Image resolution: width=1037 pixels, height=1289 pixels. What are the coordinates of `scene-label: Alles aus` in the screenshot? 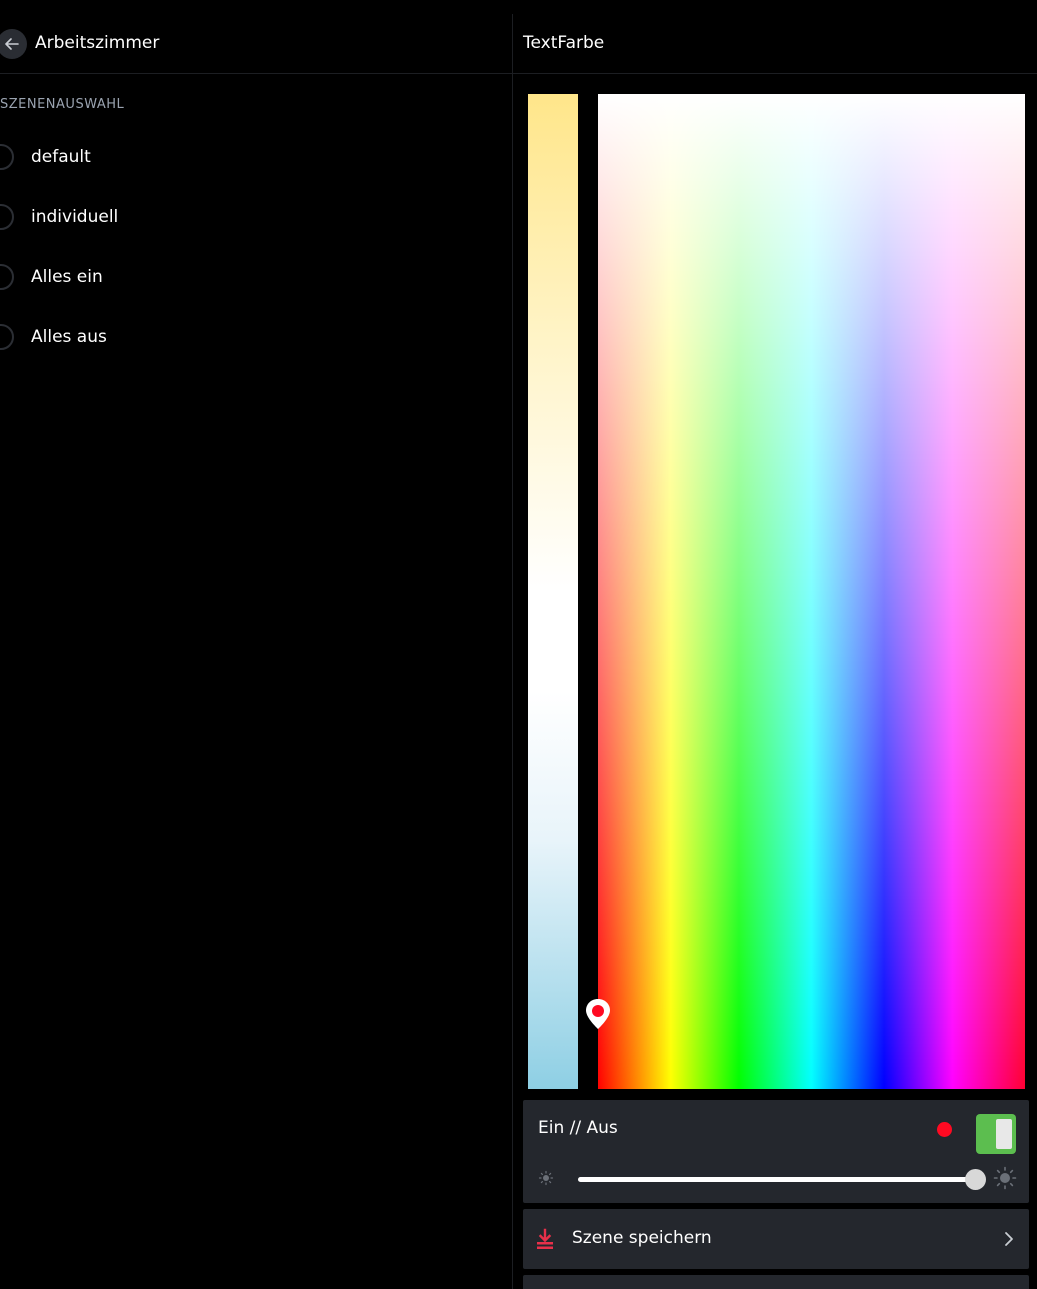 It's located at (69, 337).